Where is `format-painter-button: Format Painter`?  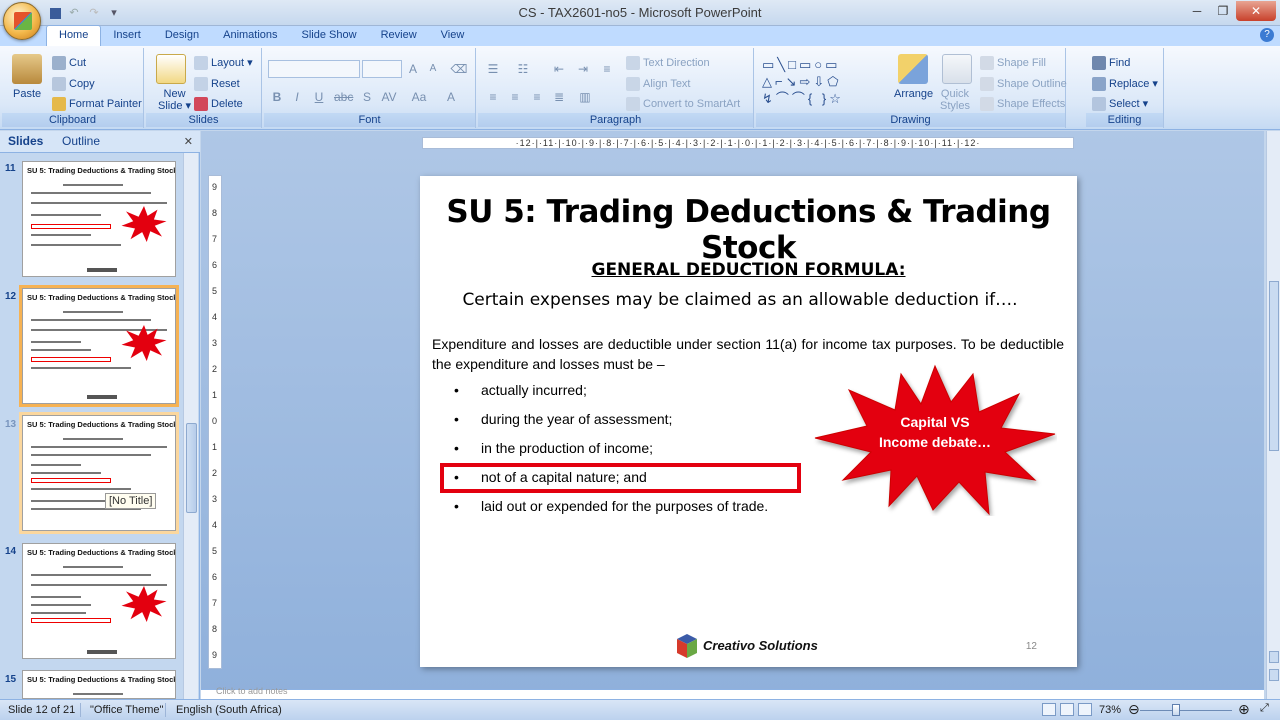 format-painter-button: Format Painter is located at coordinates (97, 104).